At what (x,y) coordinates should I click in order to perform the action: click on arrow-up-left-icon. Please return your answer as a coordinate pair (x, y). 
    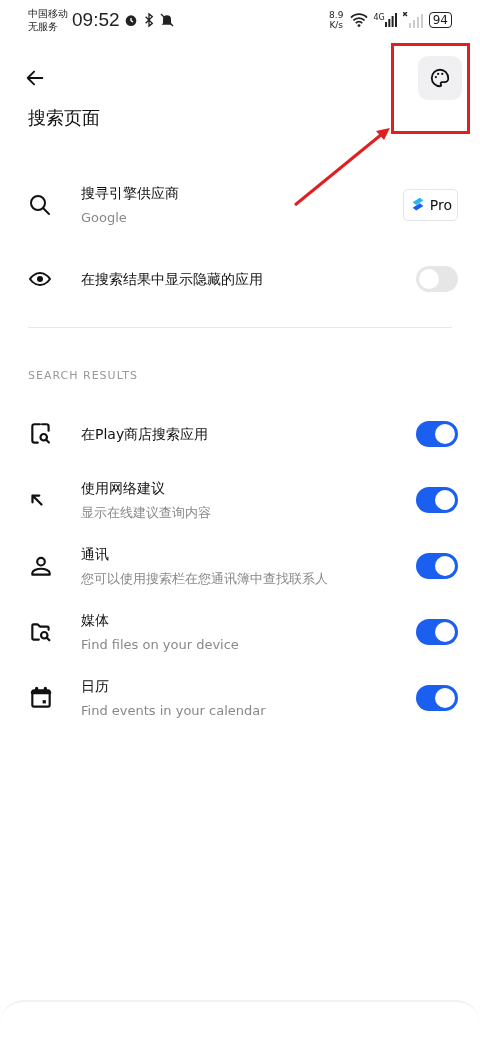
    Looking at the image, I should click on (37, 500).